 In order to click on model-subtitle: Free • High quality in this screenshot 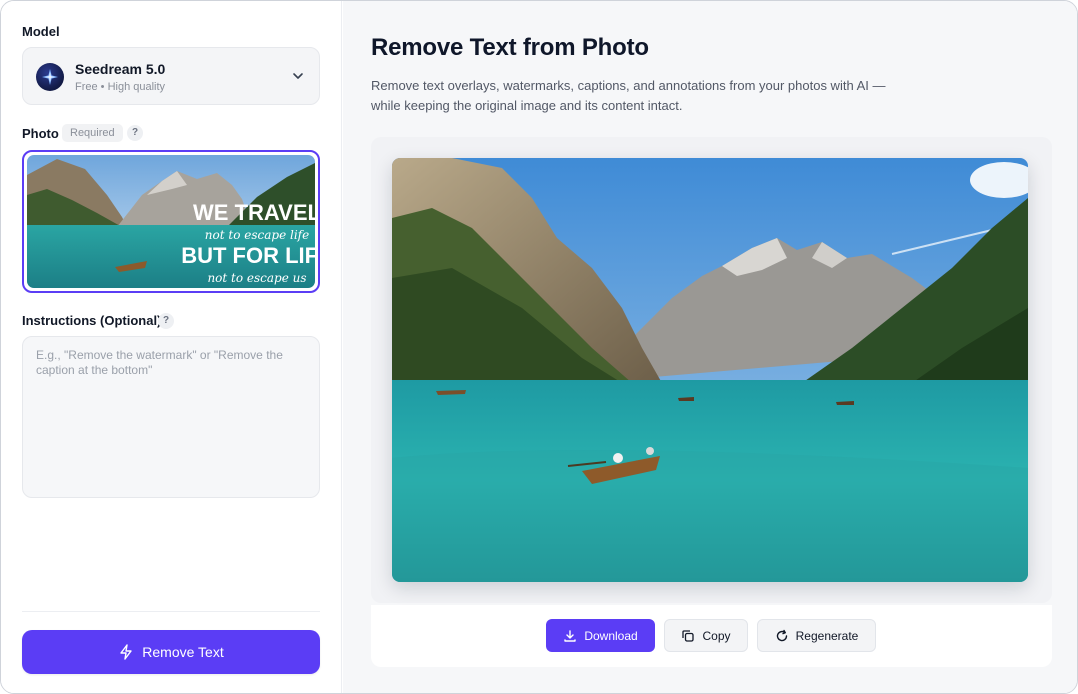, I will do `click(120, 87)`.